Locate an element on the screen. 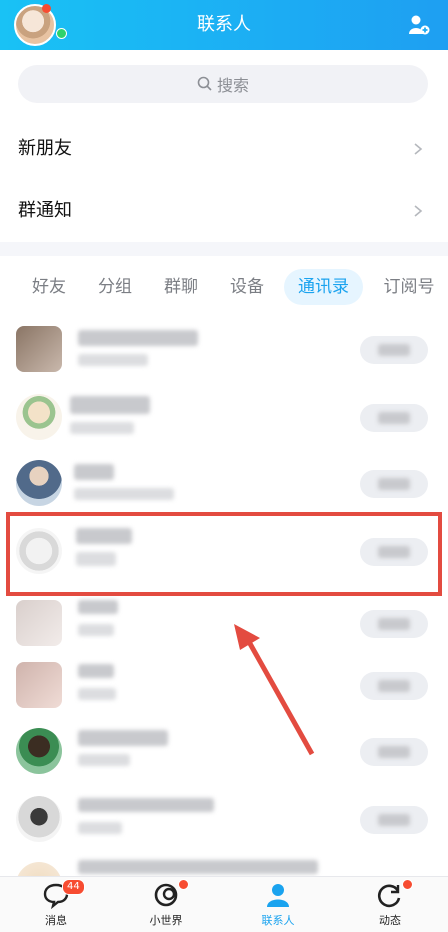  highlight-box is located at coordinates (224, 554).